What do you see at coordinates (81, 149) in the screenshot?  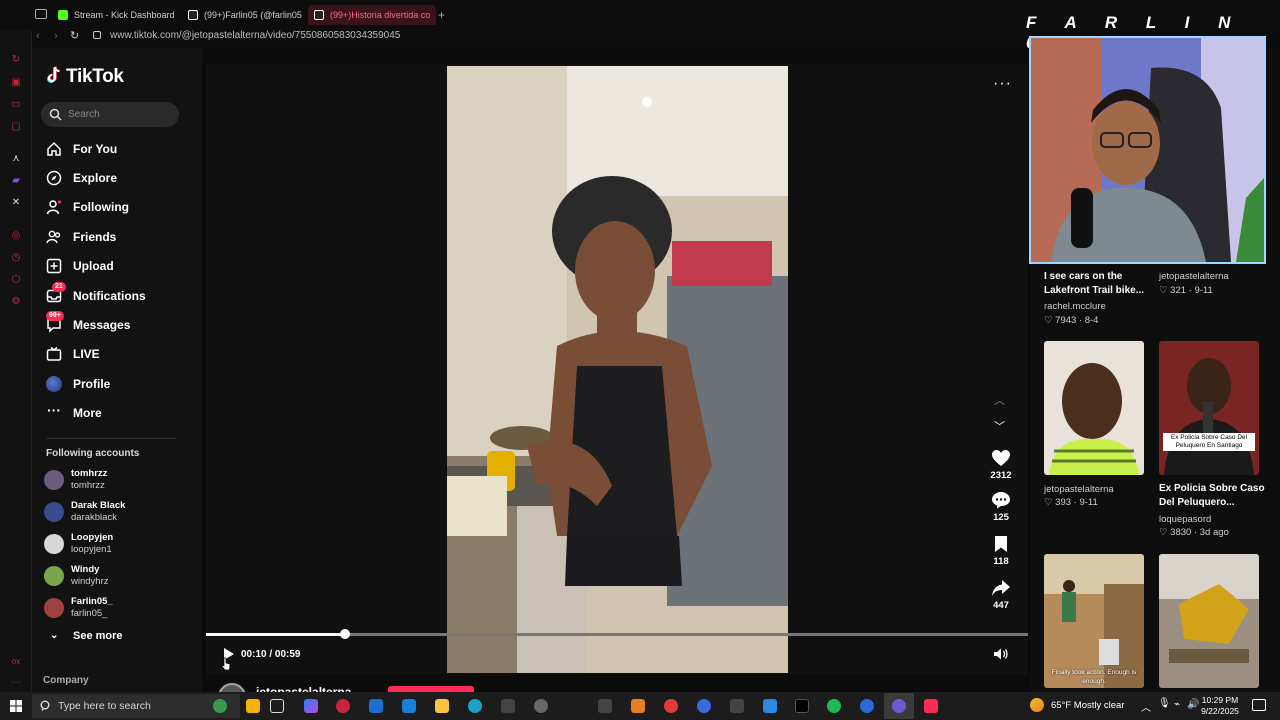 I see `nav-for-you: For You` at bounding box center [81, 149].